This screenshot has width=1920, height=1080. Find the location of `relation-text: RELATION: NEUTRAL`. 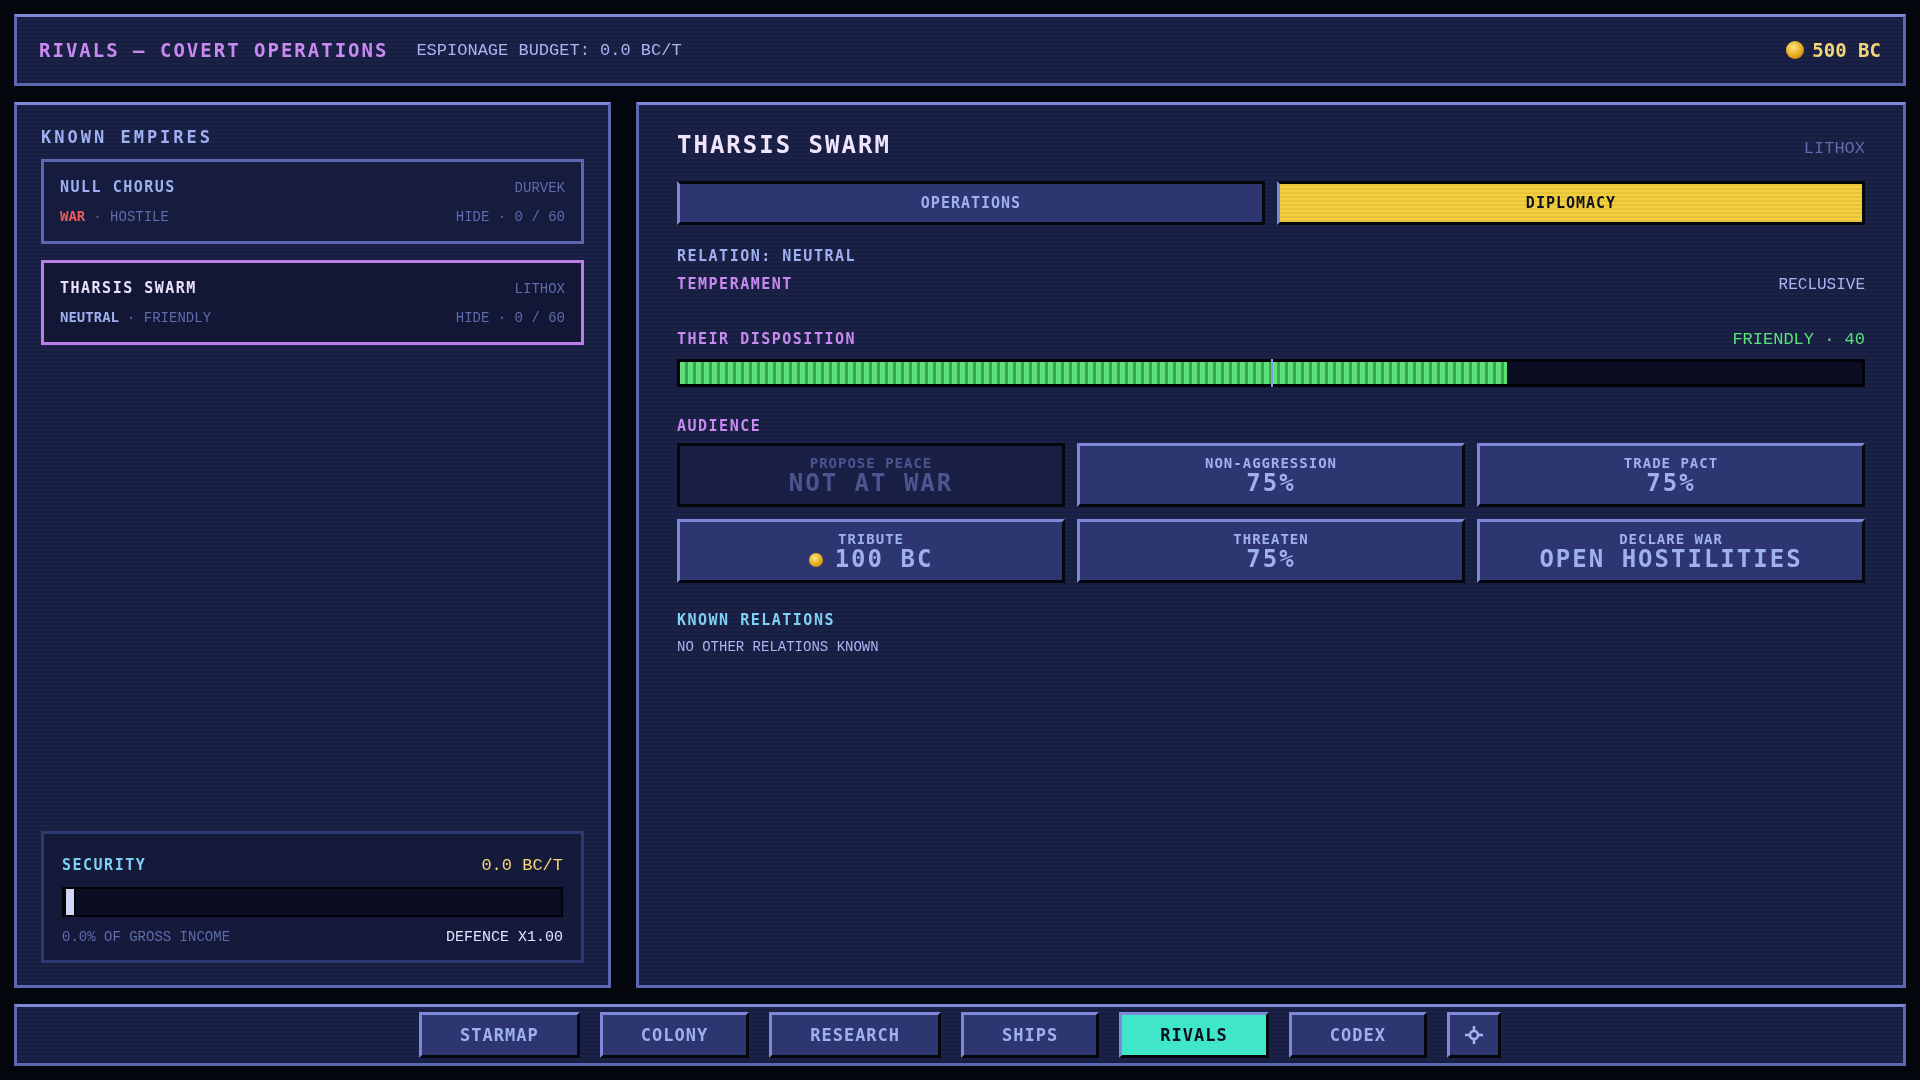

relation-text: RELATION: NEUTRAL is located at coordinates (767, 256).